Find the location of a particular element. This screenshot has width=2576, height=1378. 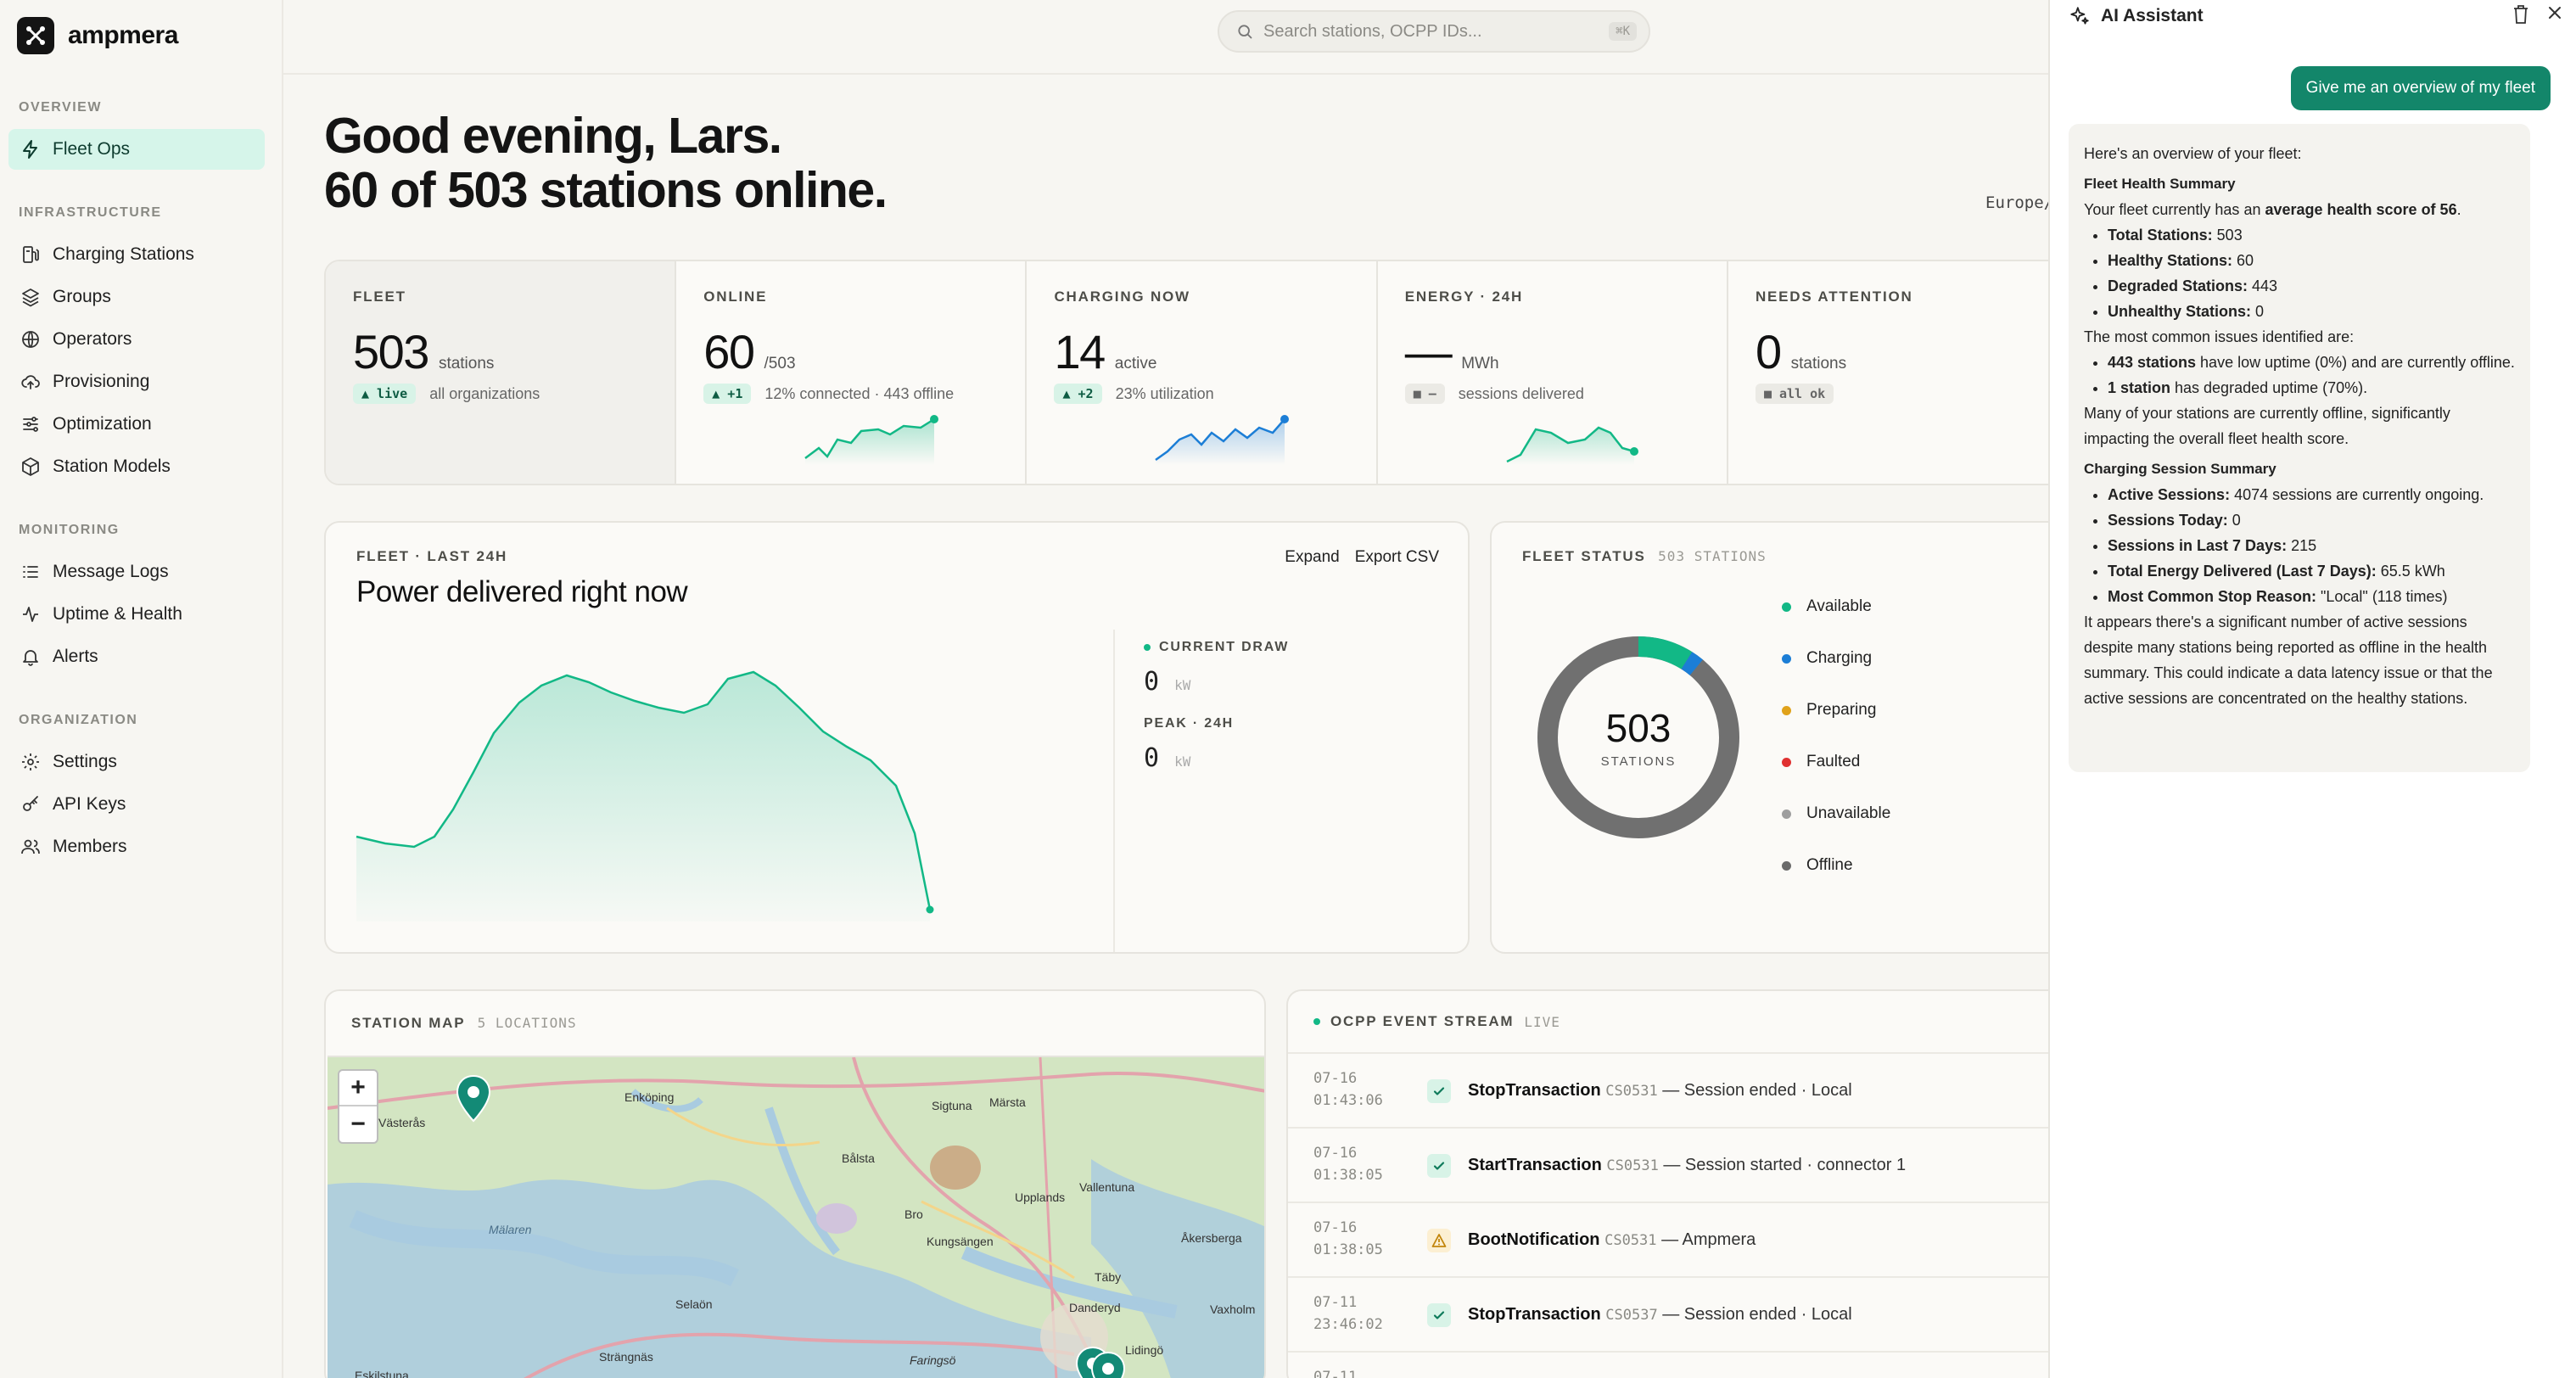

events-header: OCPP EVENT STREAM LIVE is located at coordinates (1436, 1021).